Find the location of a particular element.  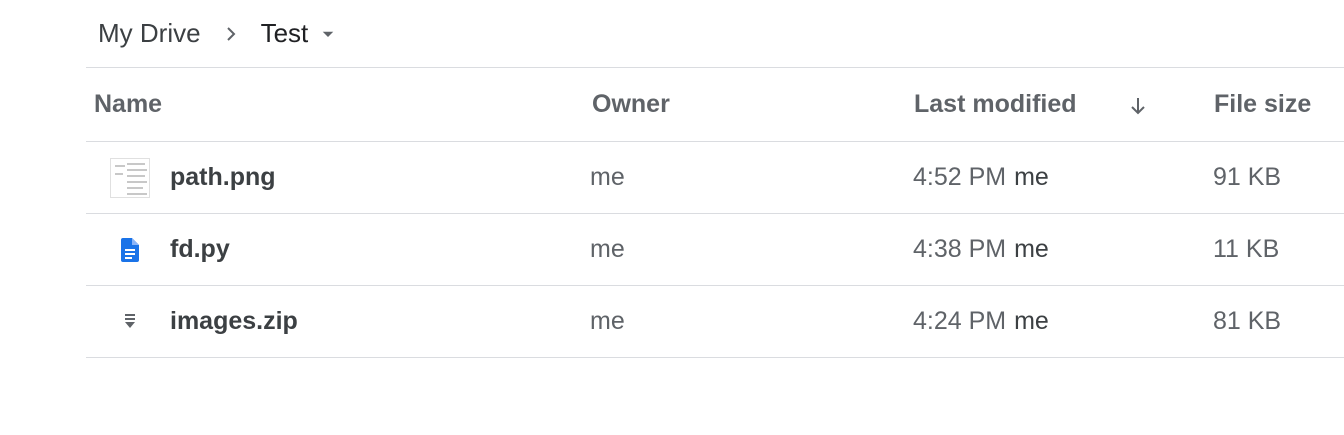

file-size: 11 KB is located at coordinates (1246, 249).